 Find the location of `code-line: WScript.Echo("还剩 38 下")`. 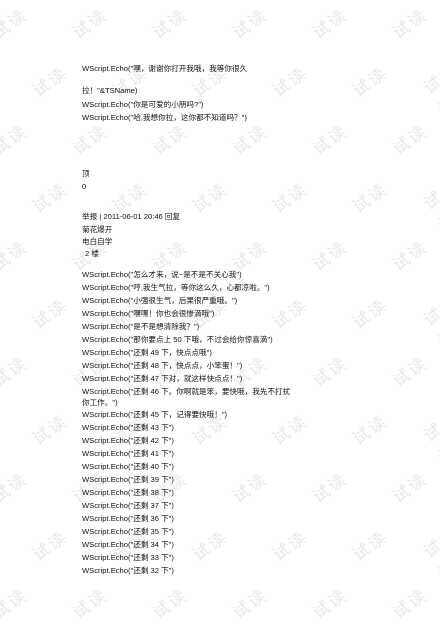

code-line: WScript.Echo("还剩 38 下") is located at coordinates (128, 492).